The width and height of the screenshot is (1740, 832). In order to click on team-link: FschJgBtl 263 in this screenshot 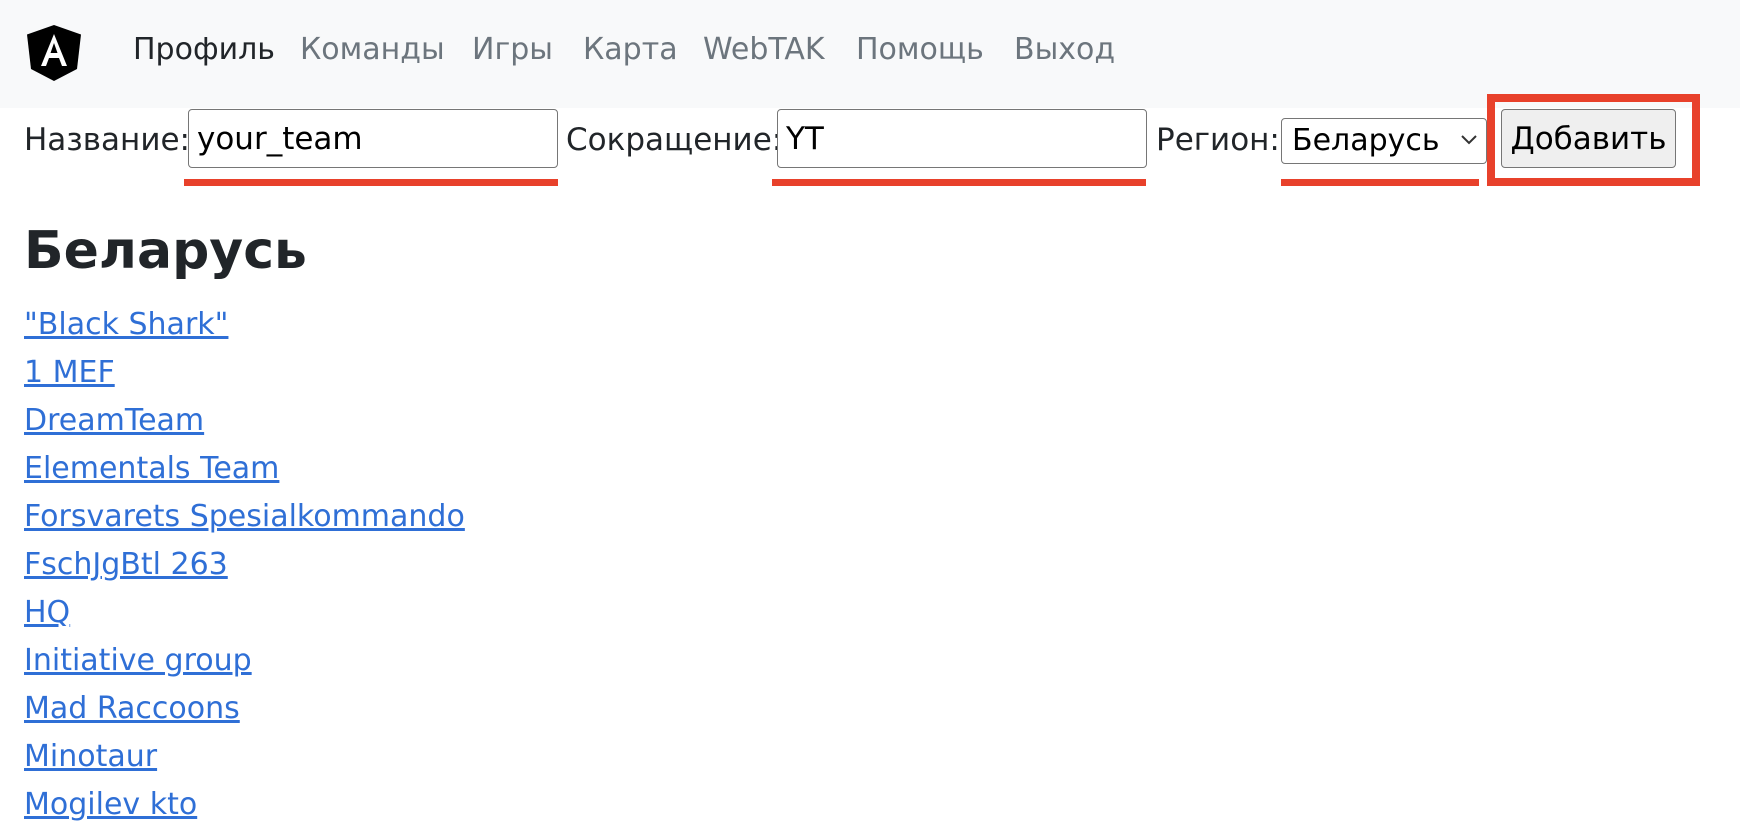, I will do `click(474, 568)`.